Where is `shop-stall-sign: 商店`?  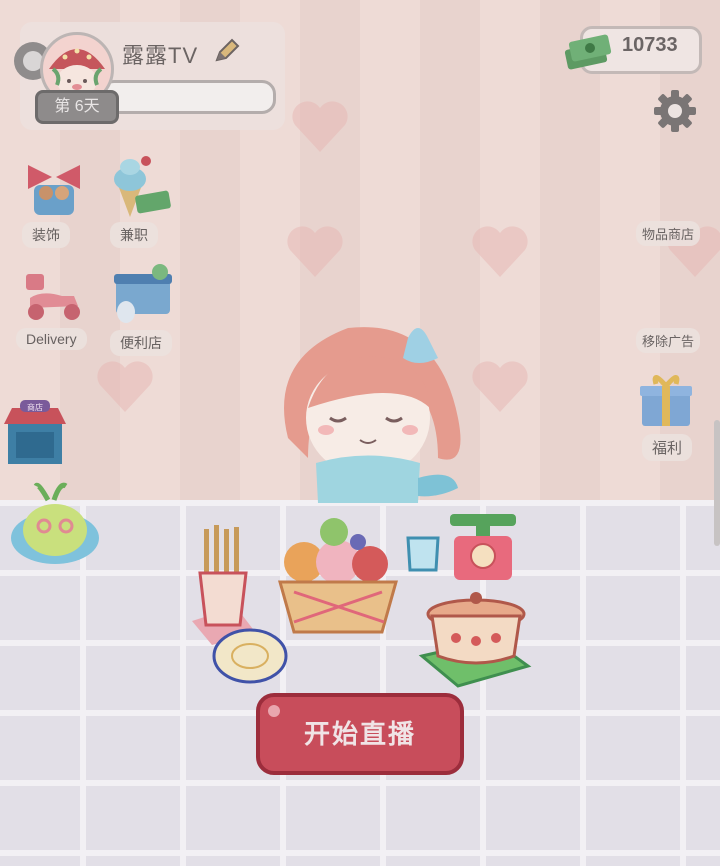 shop-stall-sign: 商店 is located at coordinates (35, 407).